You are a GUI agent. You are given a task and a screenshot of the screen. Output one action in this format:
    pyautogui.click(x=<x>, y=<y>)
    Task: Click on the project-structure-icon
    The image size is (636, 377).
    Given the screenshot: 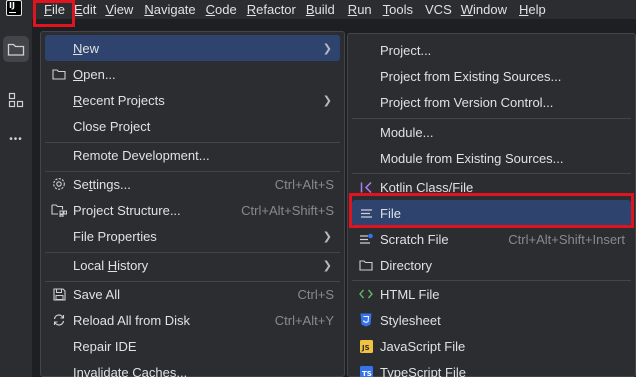 What is the action you would take?
    pyautogui.click(x=59, y=210)
    